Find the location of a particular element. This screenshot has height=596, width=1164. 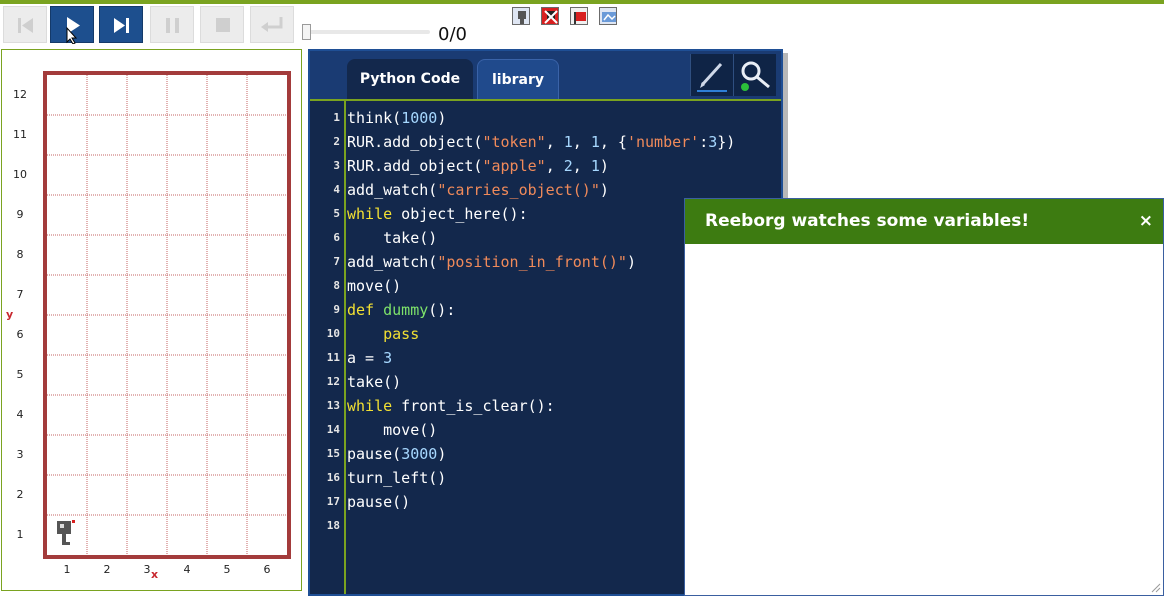

code-token: 2 is located at coordinates (568, 166).